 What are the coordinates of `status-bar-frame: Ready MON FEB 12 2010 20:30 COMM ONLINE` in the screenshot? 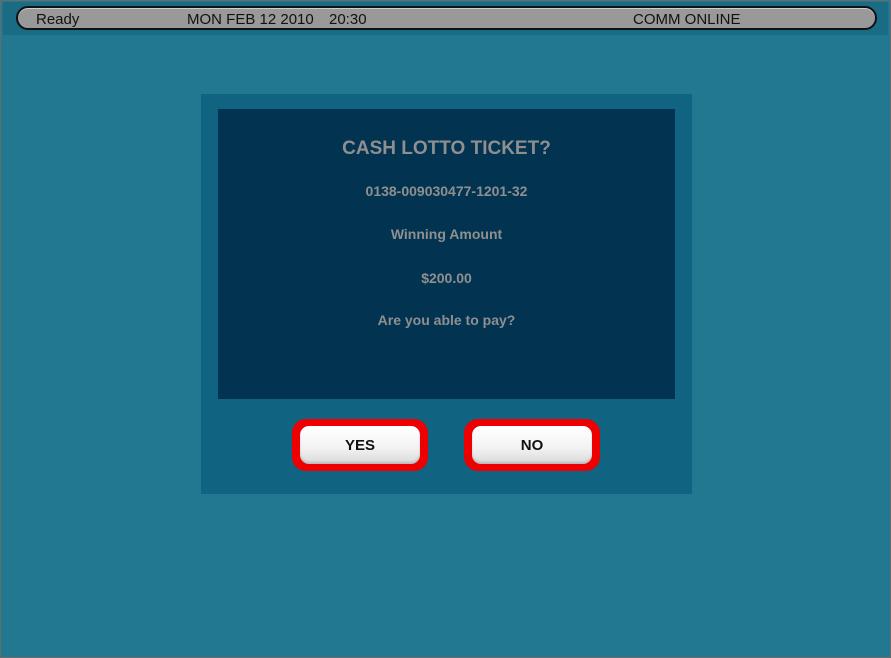 It's located at (445, 18).